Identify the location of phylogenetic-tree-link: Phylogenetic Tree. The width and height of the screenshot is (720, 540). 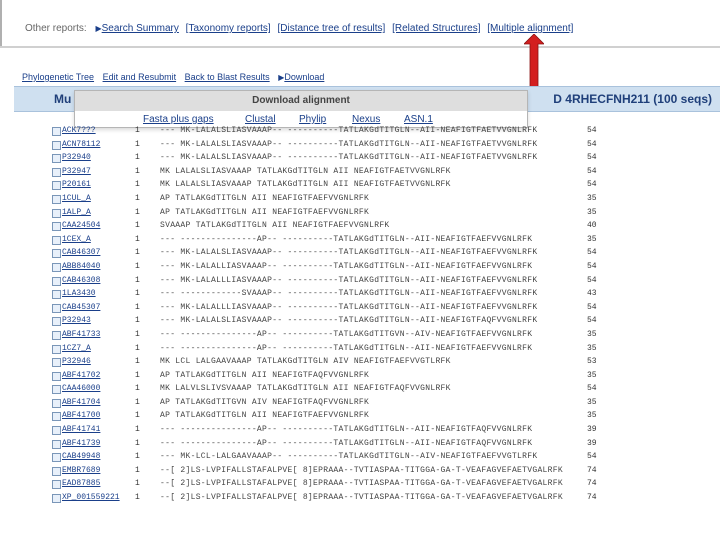
(58, 77).